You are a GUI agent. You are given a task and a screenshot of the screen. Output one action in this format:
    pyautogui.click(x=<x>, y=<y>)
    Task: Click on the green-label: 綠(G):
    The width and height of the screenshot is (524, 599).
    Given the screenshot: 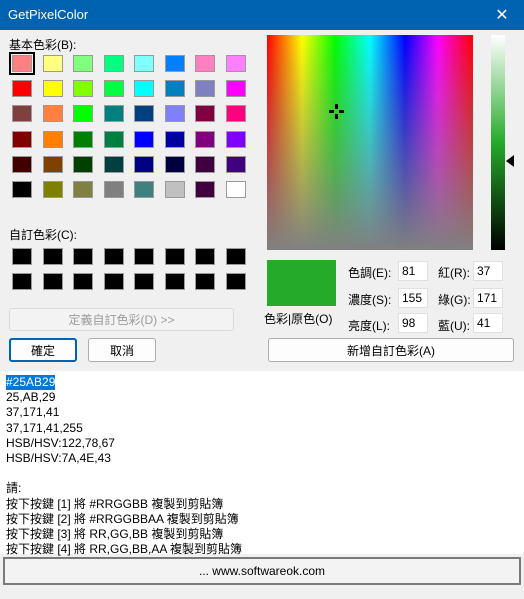 What is the action you would take?
    pyautogui.click(x=454, y=300)
    